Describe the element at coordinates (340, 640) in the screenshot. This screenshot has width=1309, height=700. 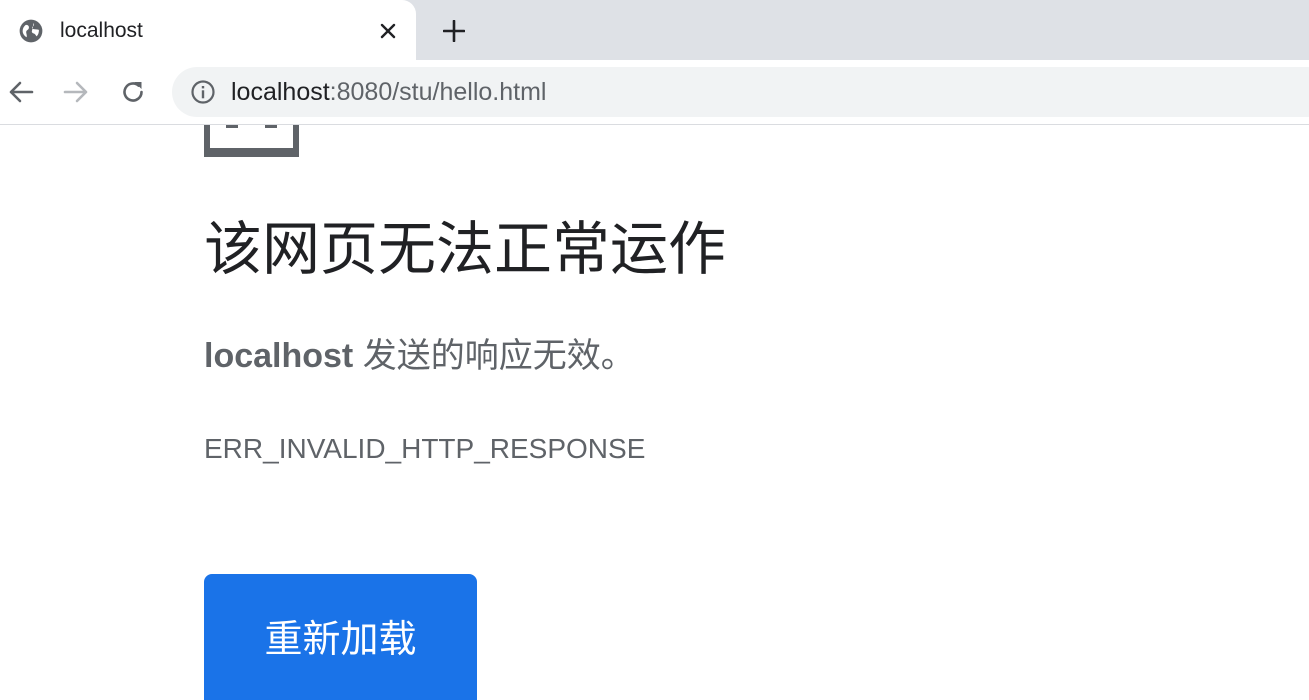
I see `reload-button-label: 重新加载` at that location.